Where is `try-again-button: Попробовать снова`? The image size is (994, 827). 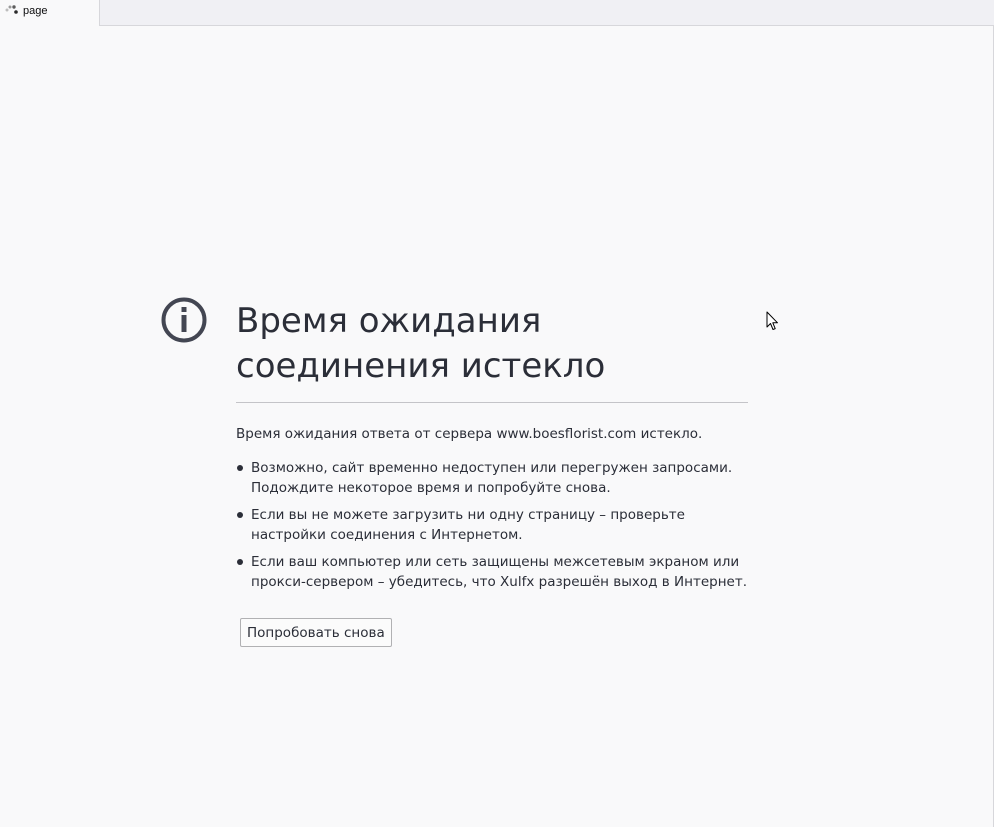 try-again-button: Попробовать снова is located at coordinates (316, 632).